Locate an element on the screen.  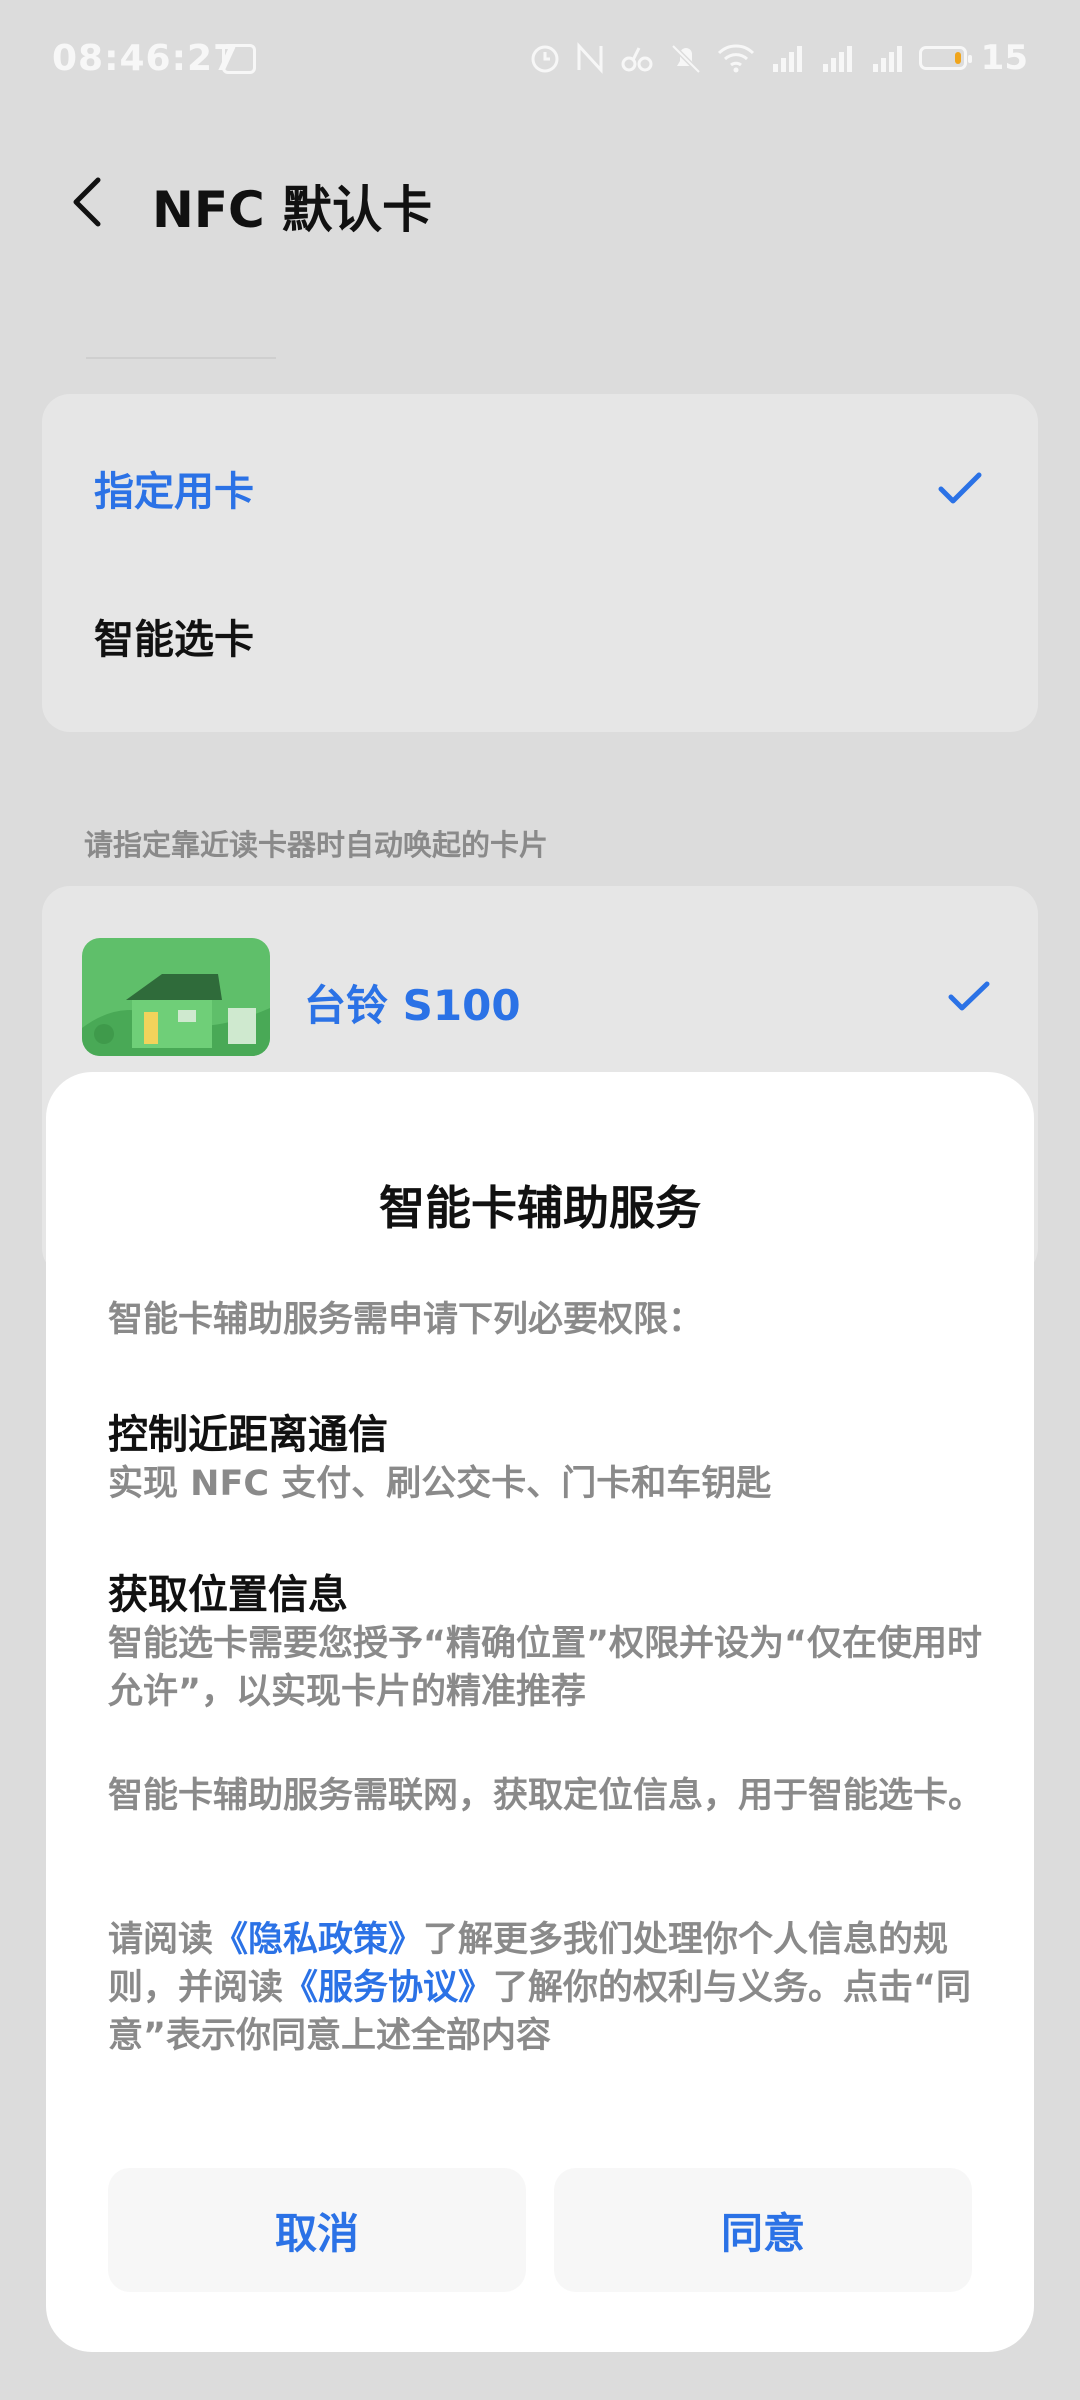
privacy-policy-link: 《隐私政策》 is located at coordinates (318, 1940).